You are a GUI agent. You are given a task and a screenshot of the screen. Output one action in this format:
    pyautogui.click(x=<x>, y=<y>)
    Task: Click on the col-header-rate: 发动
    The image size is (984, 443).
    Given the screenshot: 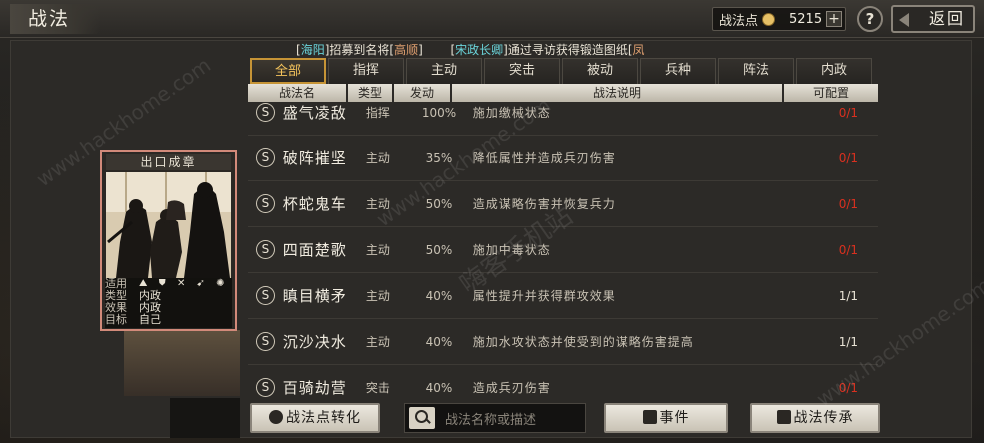 What is the action you would take?
    pyautogui.click(x=423, y=93)
    